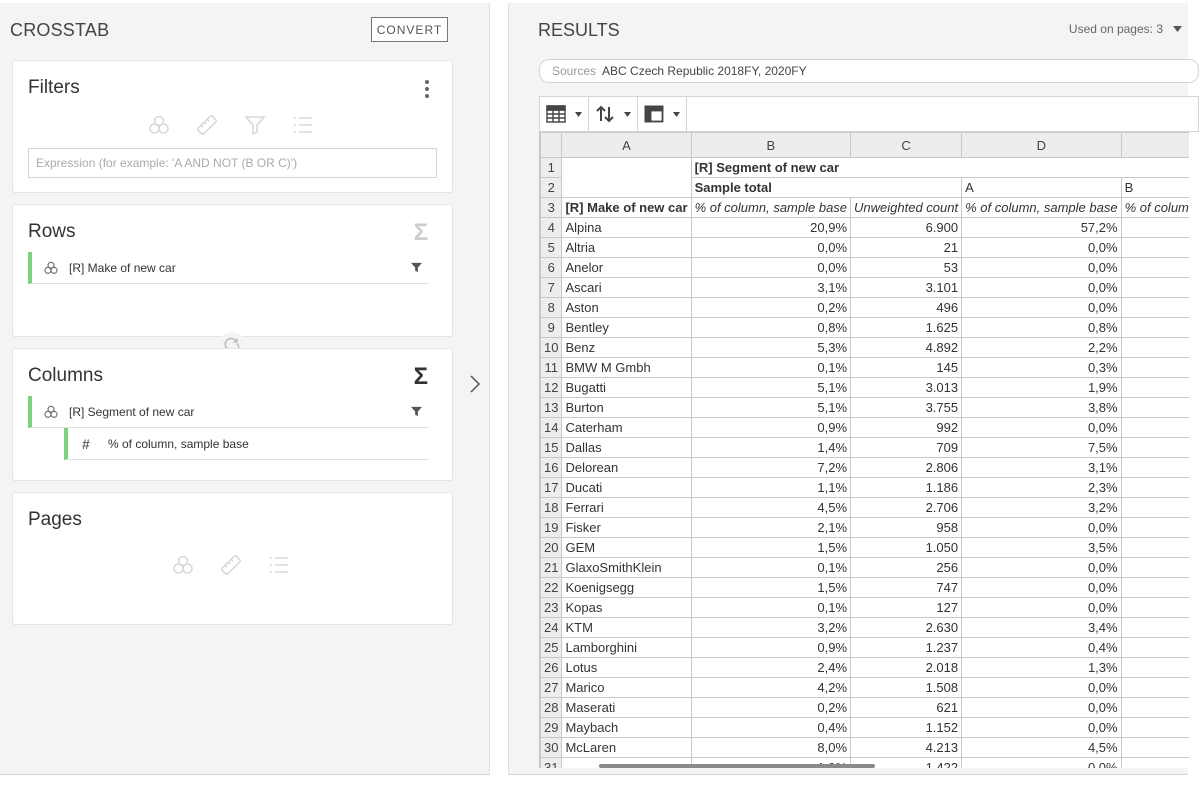 Image resolution: width=1202 pixels, height=795 pixels. Describe the element at coordinates (1041, 547) in the screenshot. I see `table-cell: 3,5%` at that location.